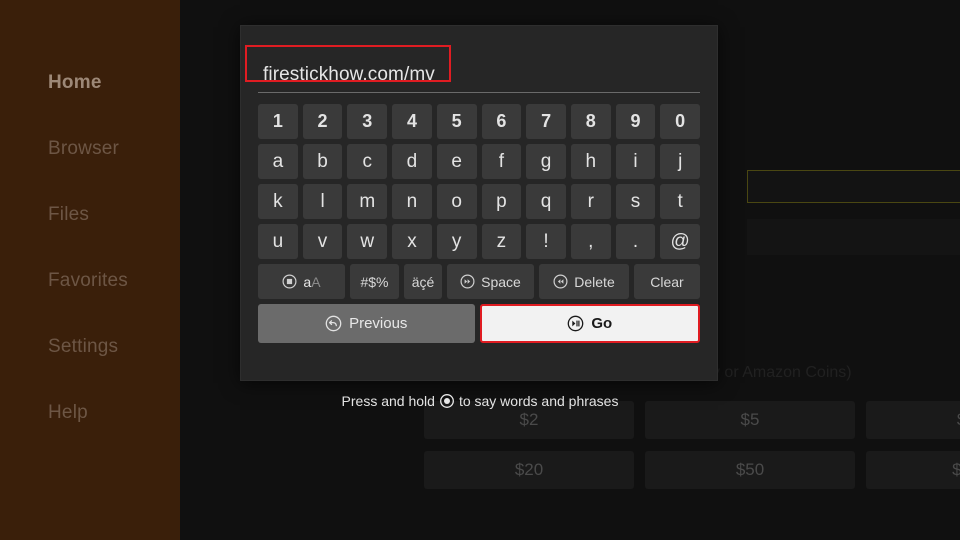 The image size is (960, 540). Describe the element at coordinates (529, 420) in the screenshot. I see `donation-button-2: $2` at that location.